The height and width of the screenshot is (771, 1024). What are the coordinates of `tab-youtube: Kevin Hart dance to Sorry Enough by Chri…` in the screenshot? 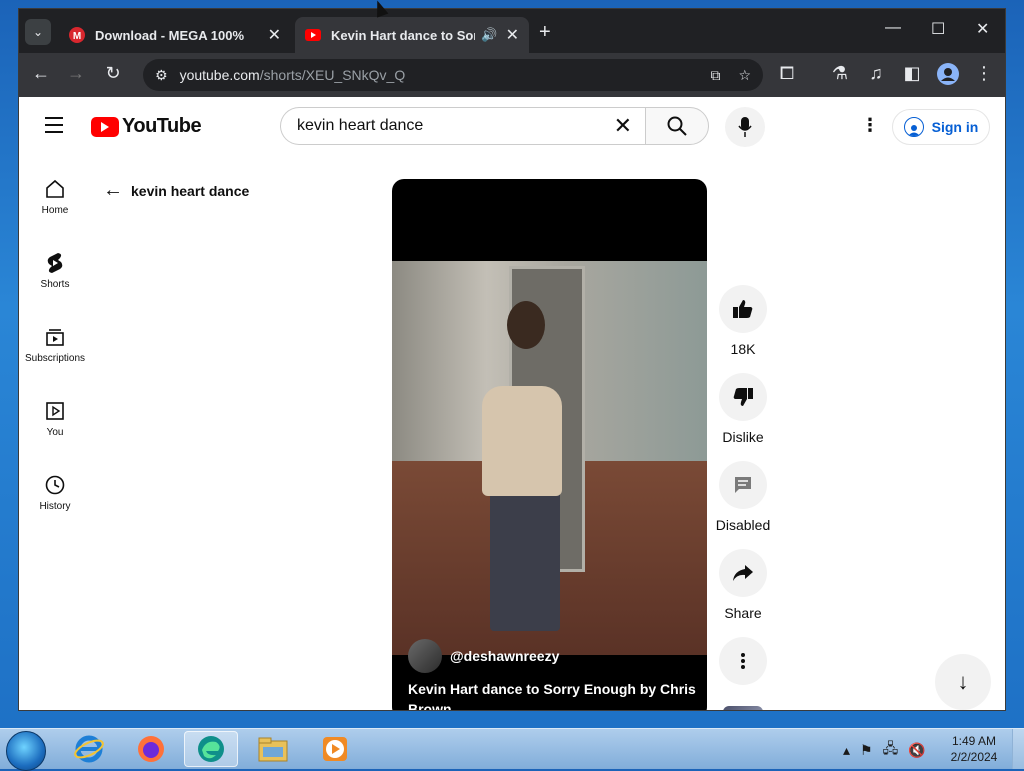 It's located at (412, 35).